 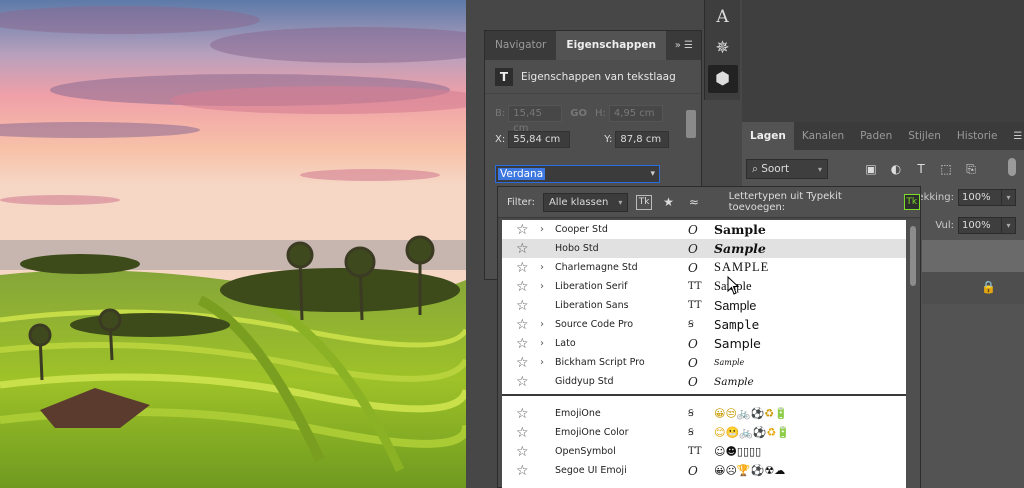 I want to click on layers-tabbar: Lagen Kanalen Paden Stijlen Historie ☰, so click(x=883, y=136).